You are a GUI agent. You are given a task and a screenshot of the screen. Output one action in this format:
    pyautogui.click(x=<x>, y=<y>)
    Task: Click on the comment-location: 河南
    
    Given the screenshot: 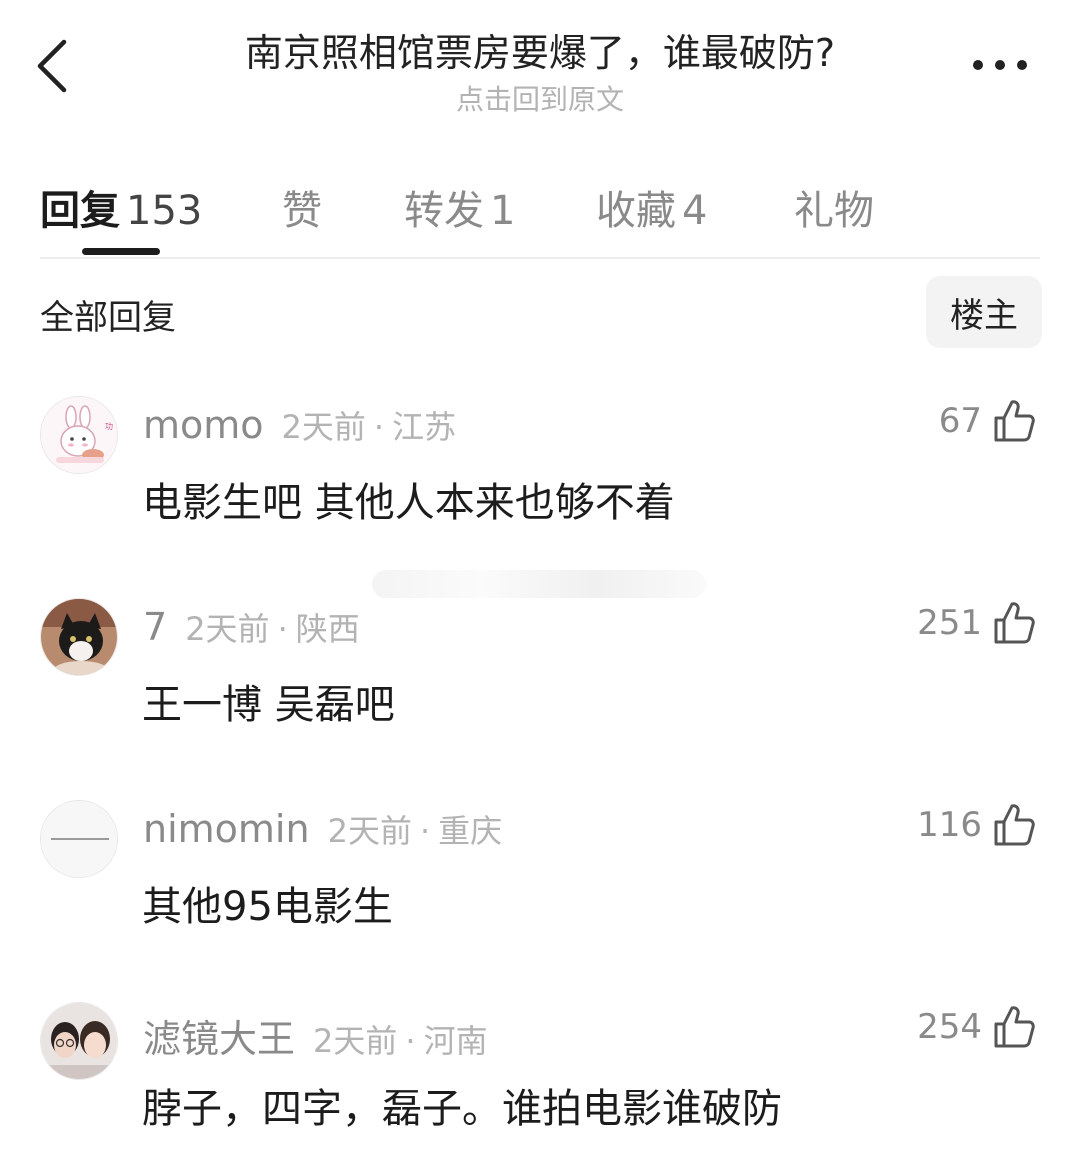 What is the action you would take?
    pyautogui.click(x=455, y=1041)
    